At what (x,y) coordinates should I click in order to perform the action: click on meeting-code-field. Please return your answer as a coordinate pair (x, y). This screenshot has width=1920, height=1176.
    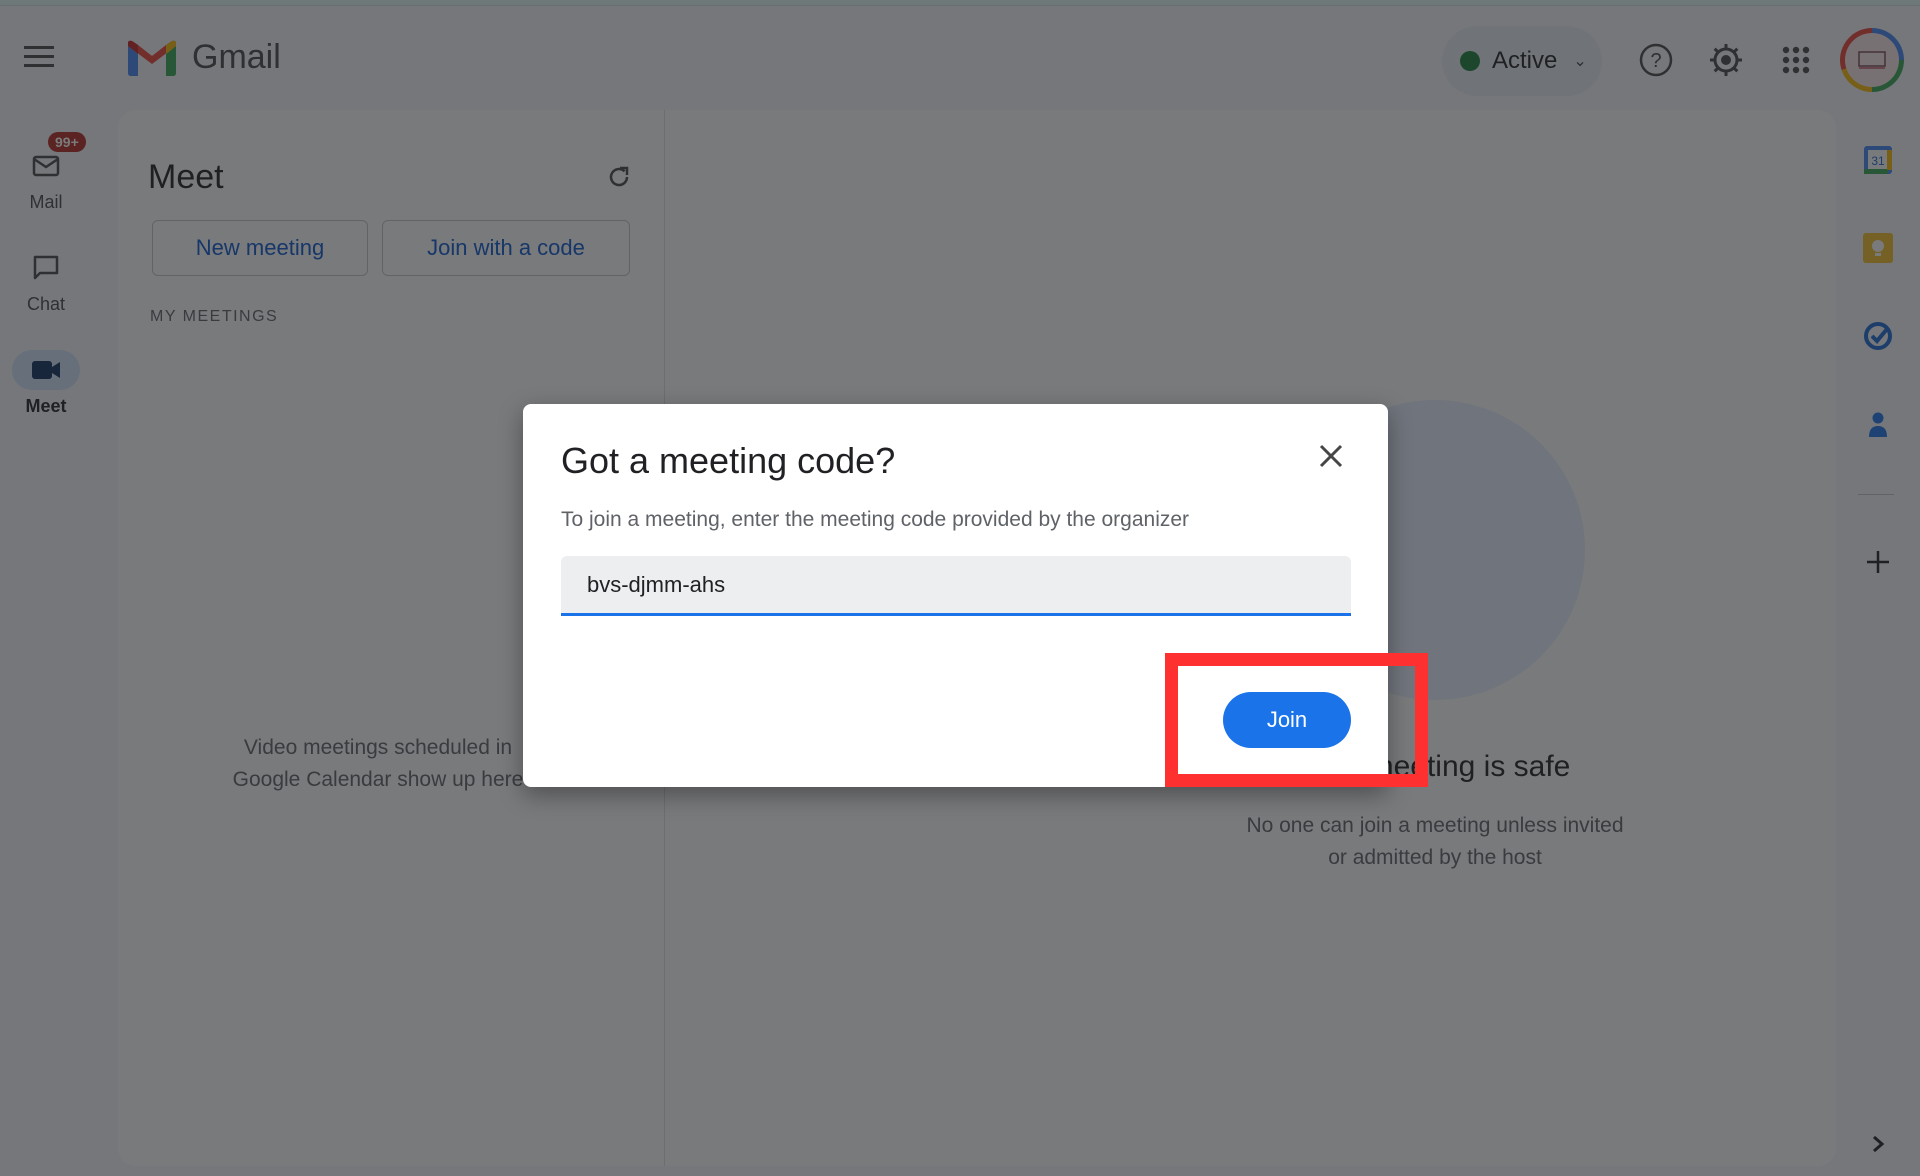
    Looking at the image, I should click on (956, 586).